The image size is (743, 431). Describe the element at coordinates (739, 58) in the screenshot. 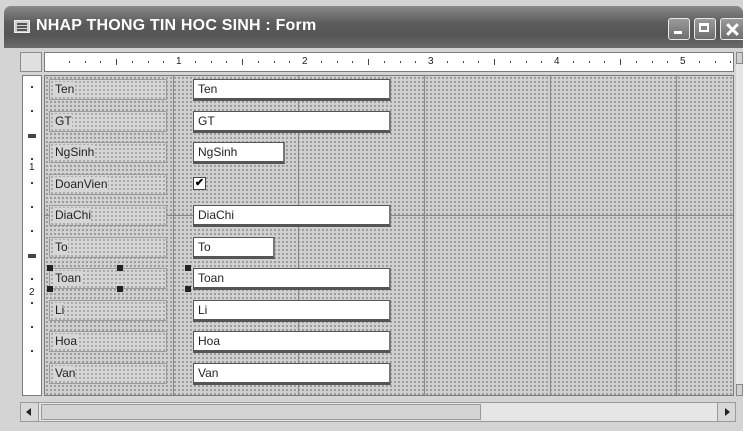

I see `scroll-up-button` at that location.